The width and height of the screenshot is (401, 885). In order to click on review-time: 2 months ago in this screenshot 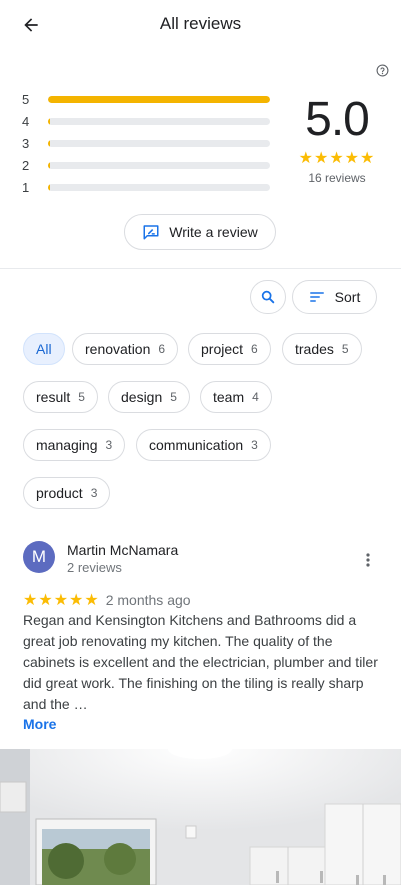, I will do `click(148, 600)`.